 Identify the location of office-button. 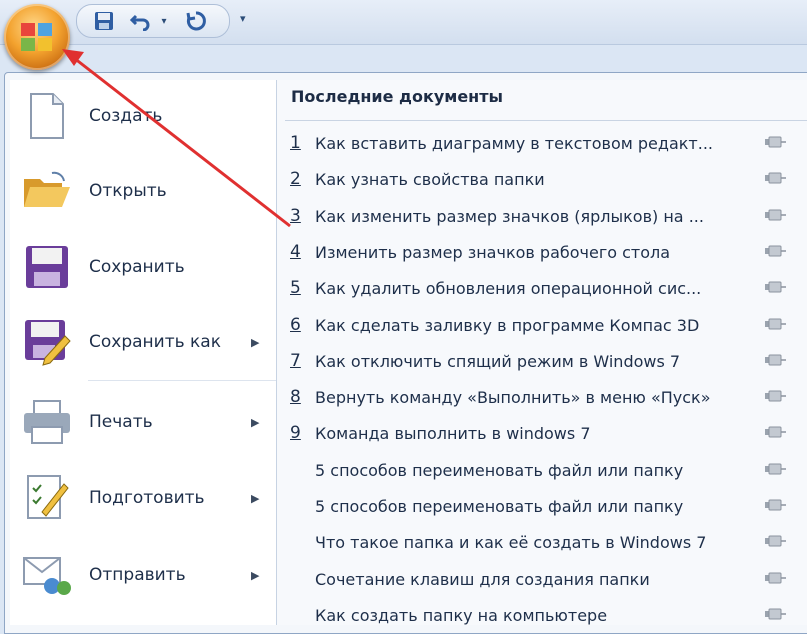
(37, 37).